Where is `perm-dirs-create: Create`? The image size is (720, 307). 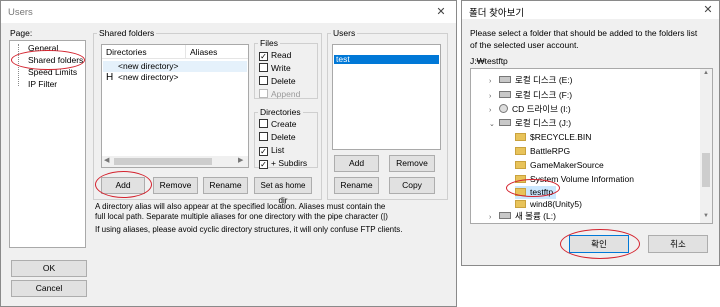
perm-dirs-create: Create is located at coordinates (278, 124).